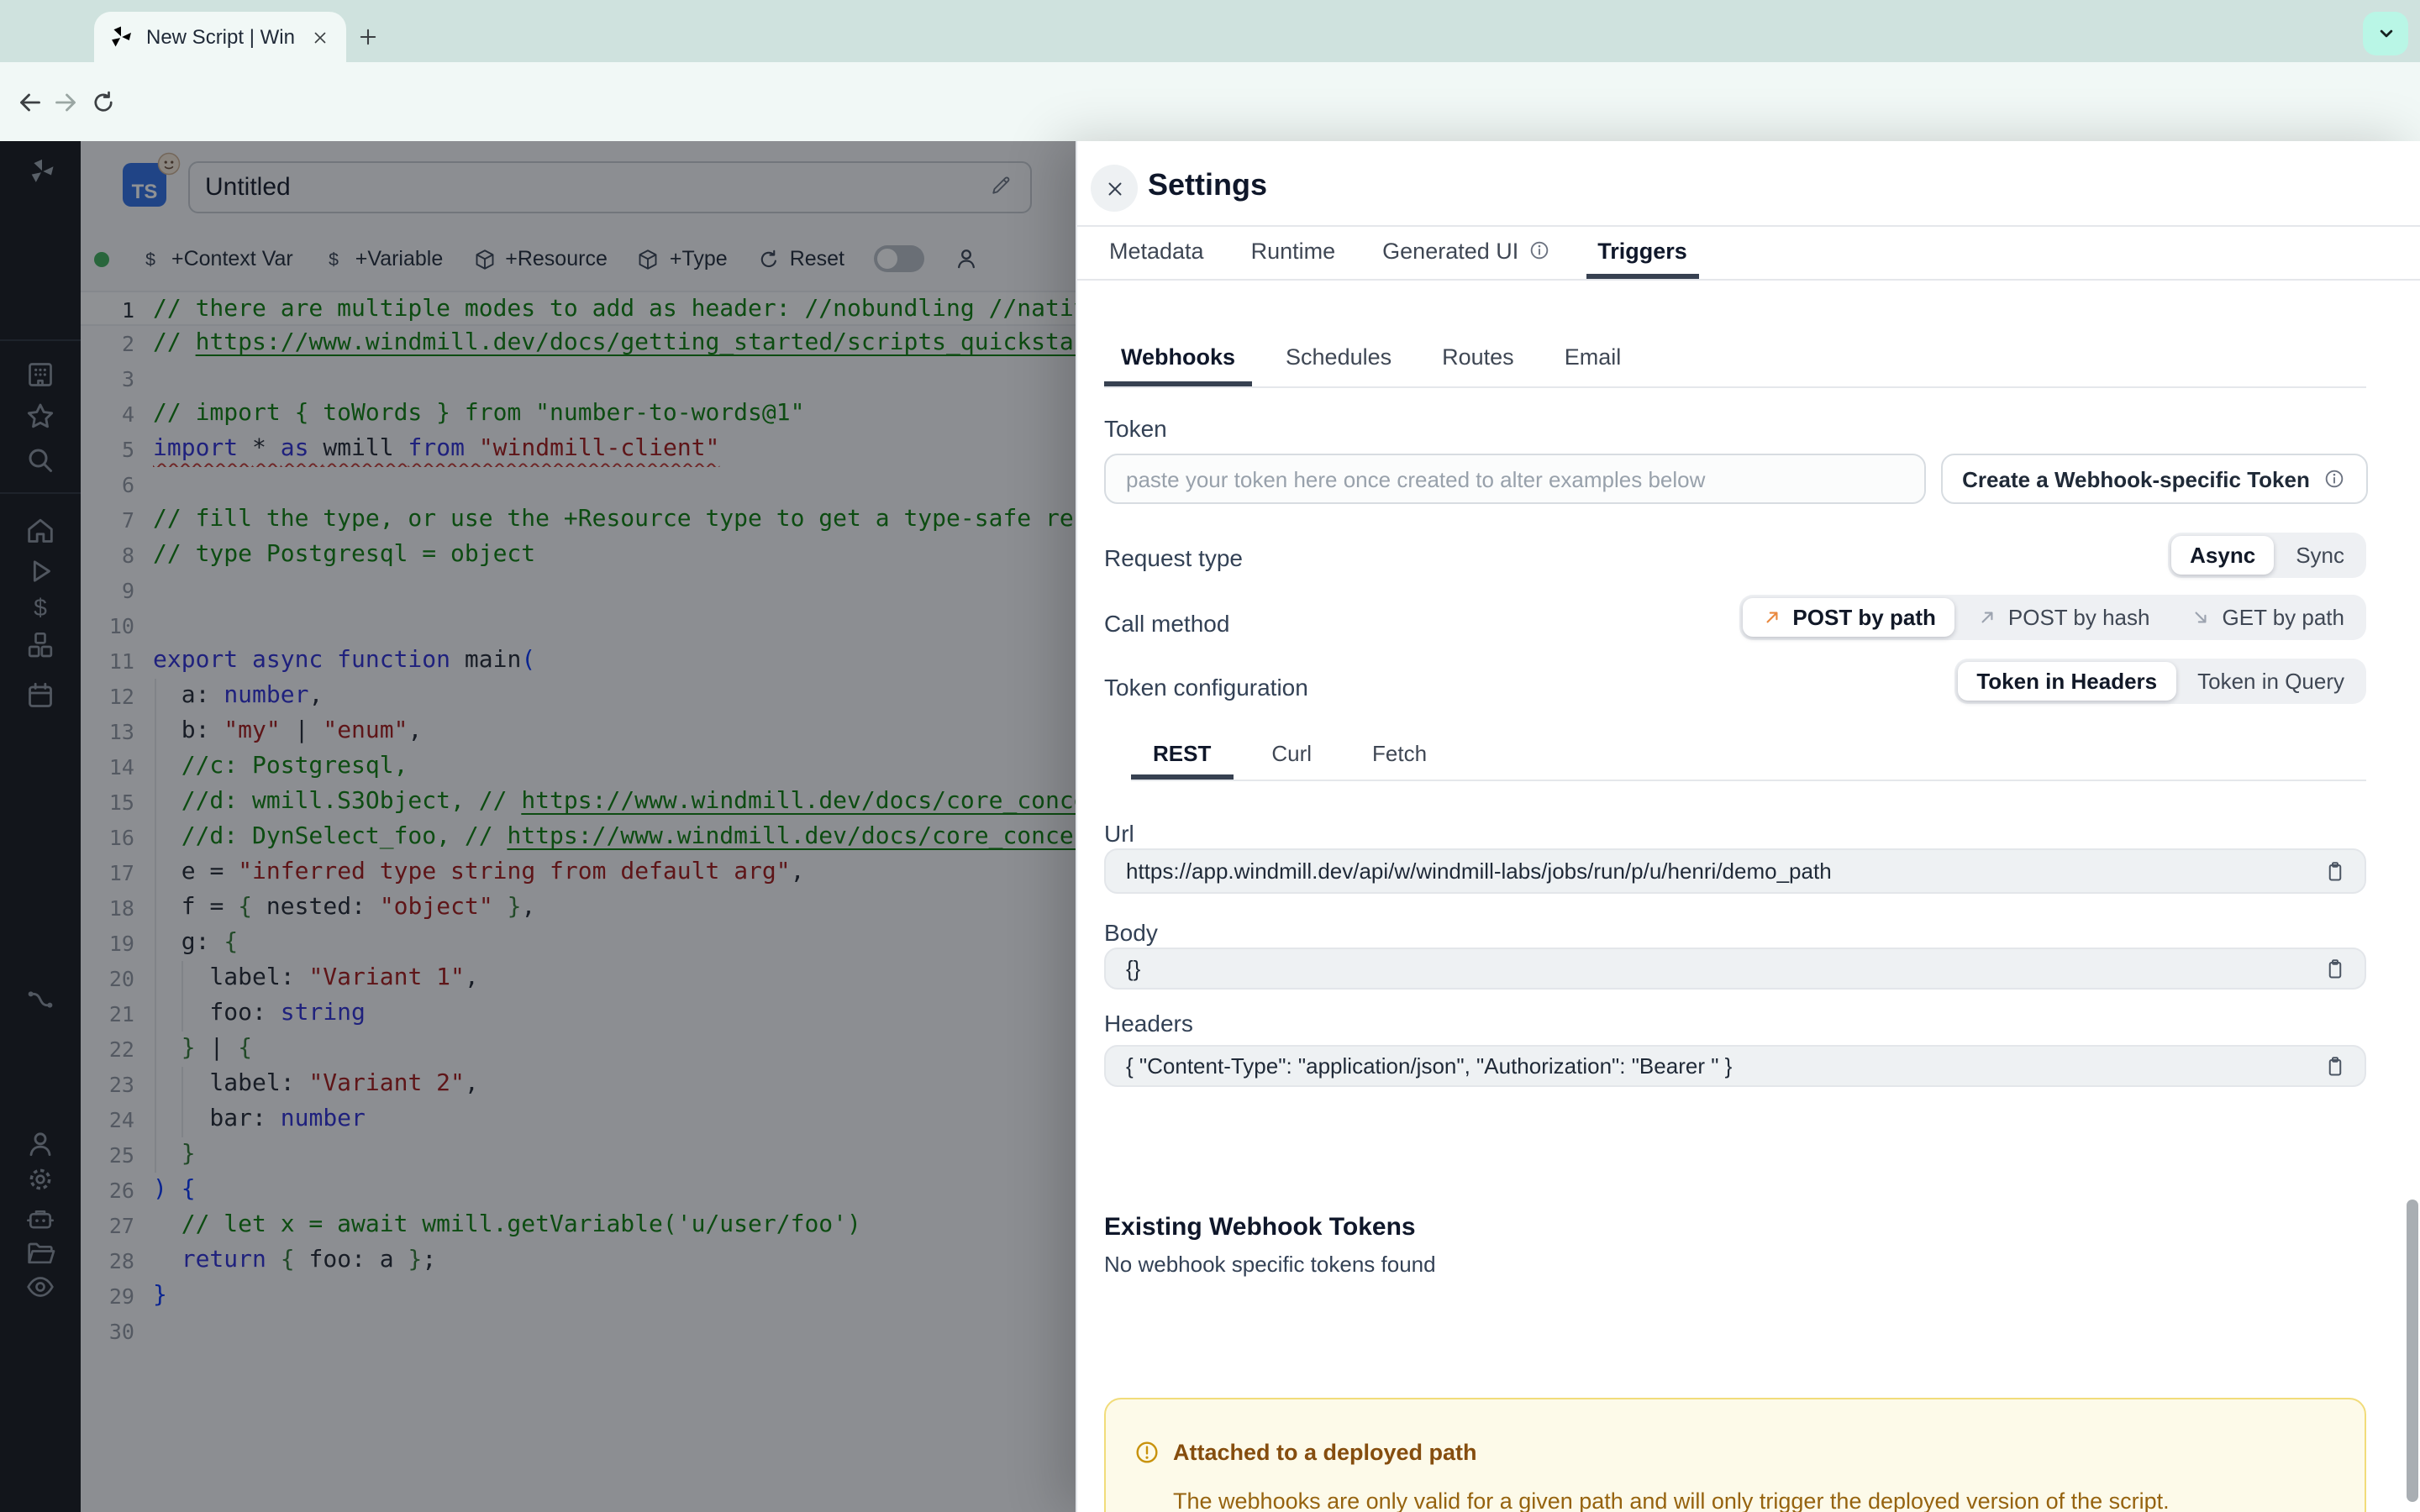  I want to click on call-method-post-by-hash: POST by hash, so click(2063, 617).